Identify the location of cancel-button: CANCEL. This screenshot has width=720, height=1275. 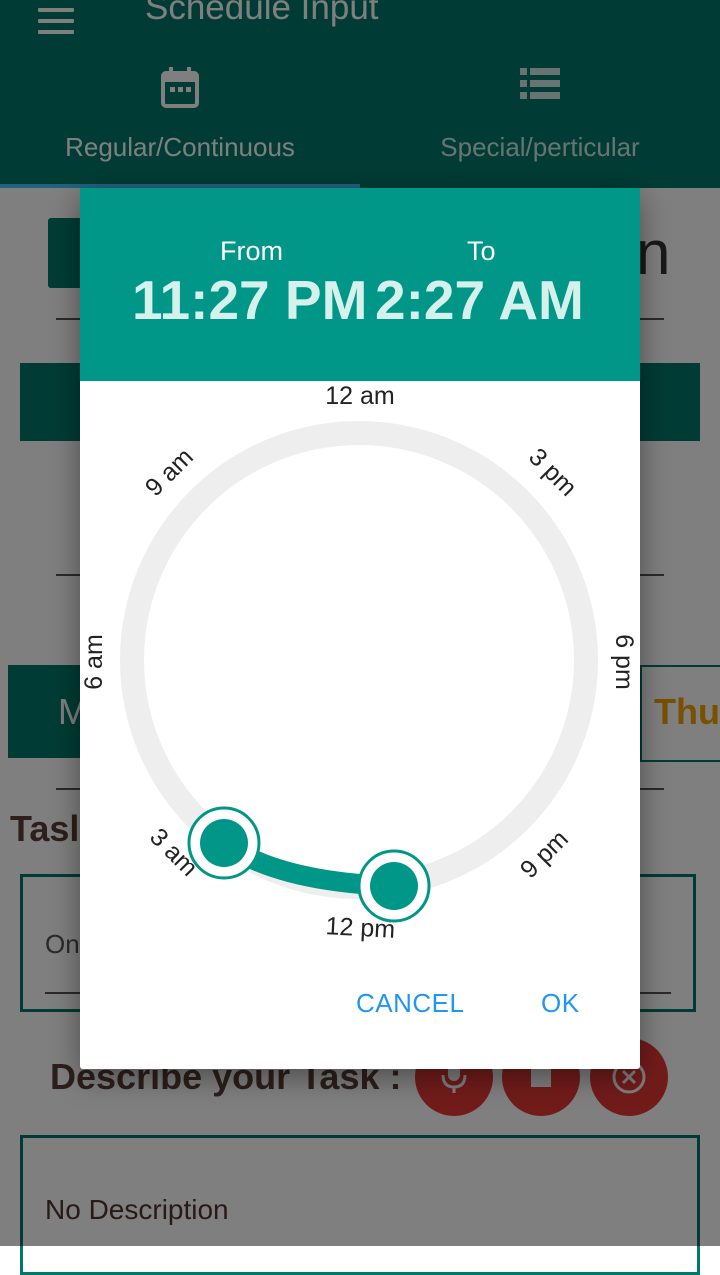
(410, 1003).